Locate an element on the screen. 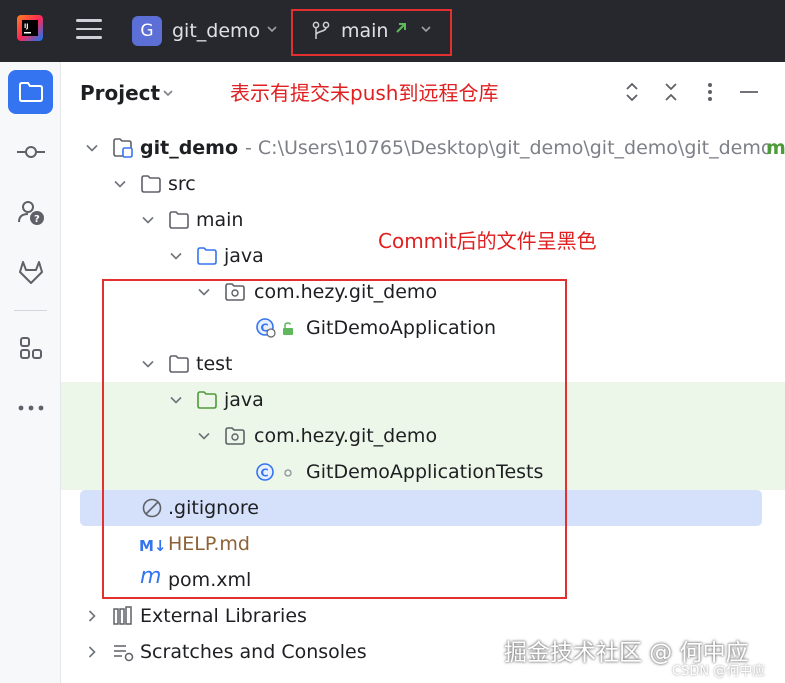  gitlab-tool-button is located at coordinates (30, 272).